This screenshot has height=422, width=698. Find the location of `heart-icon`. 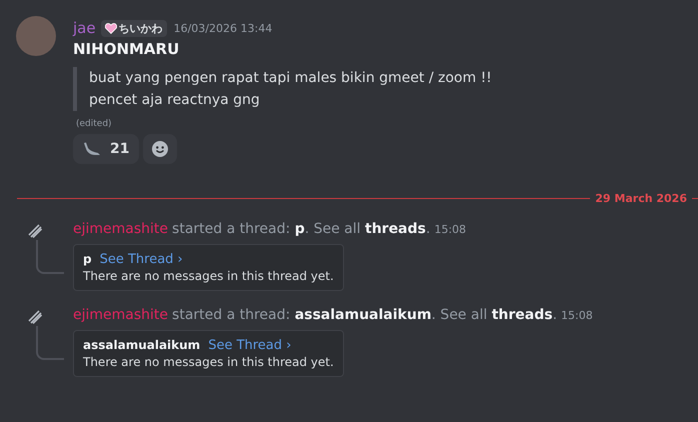

heart-icon is located at coordinates (110, 28).